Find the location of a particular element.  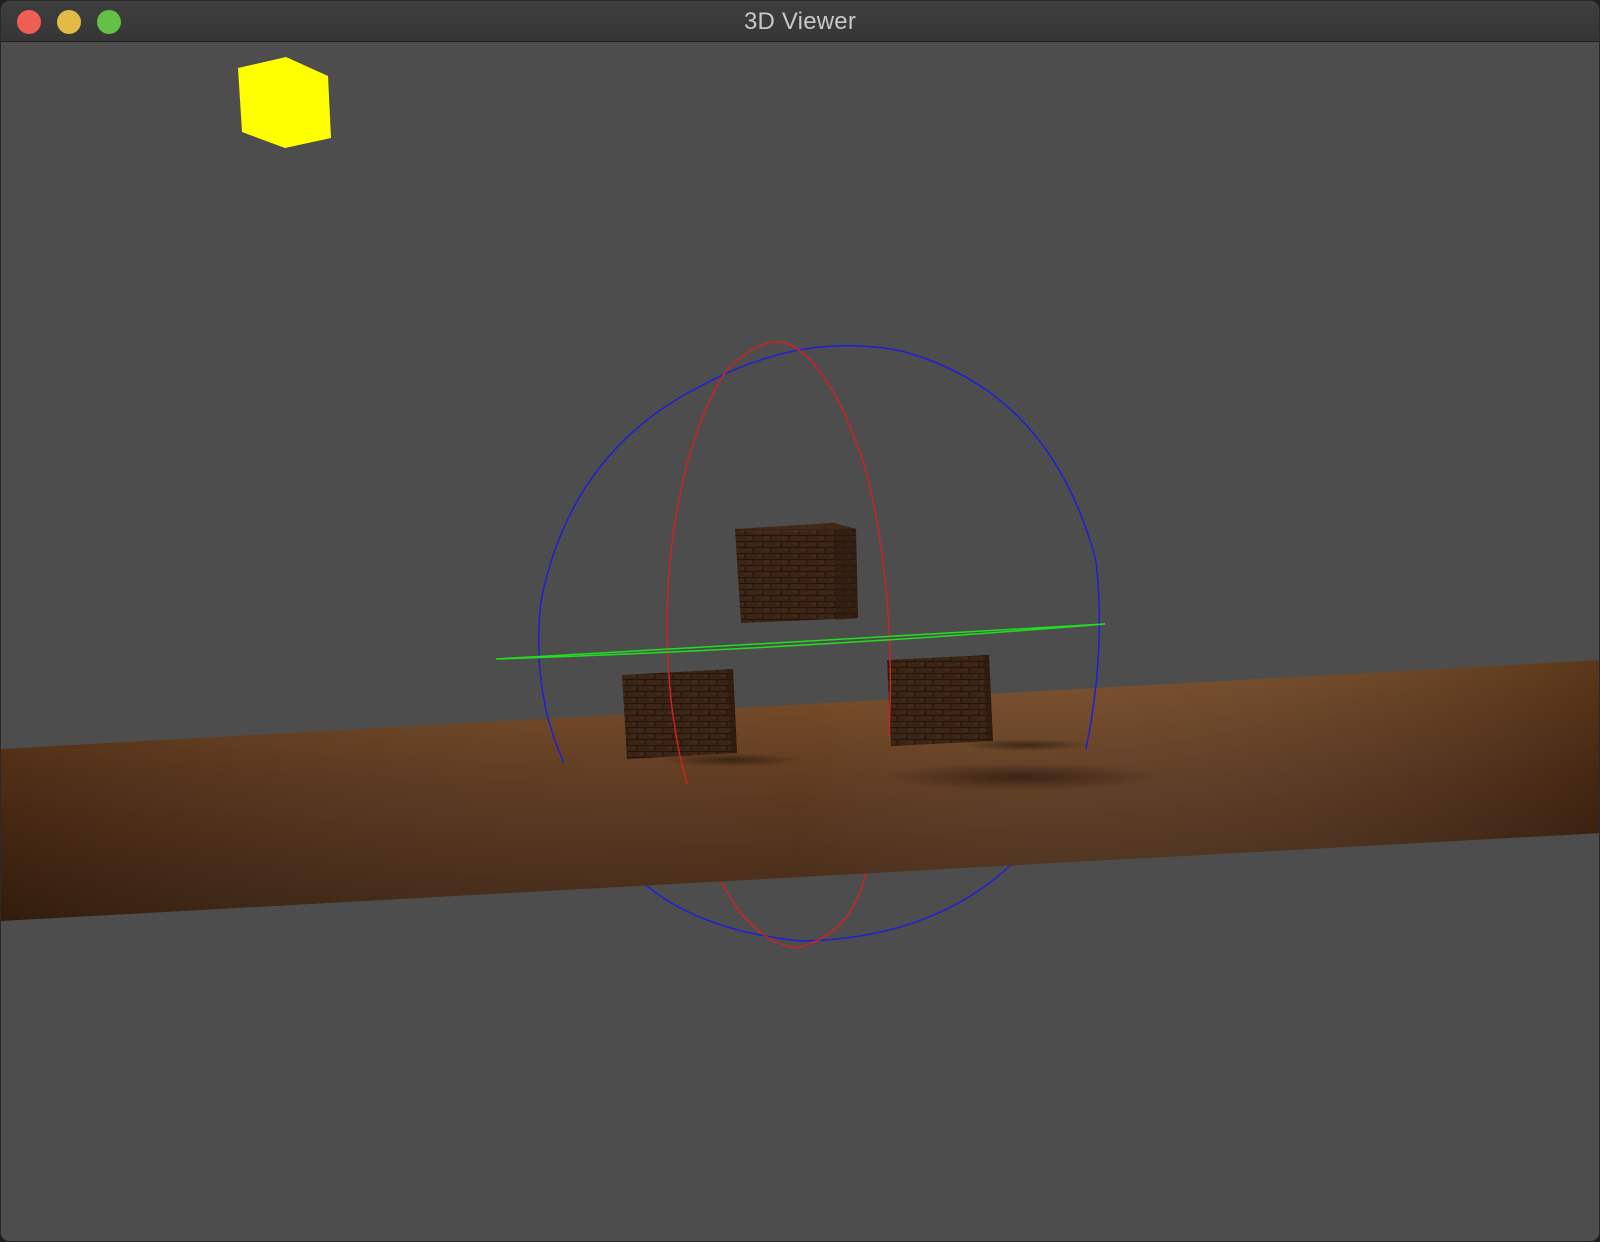

window-title: 3D Viewer is located at coordinates (800, 21).